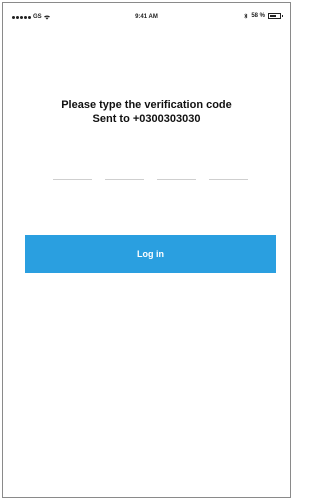 This screenshot has height=502, width=320. What do you see at coordinates (146, 119) in the screenshot?
I see `verification-phone: Sent to +0300303030` at bounding box center [146, 119].